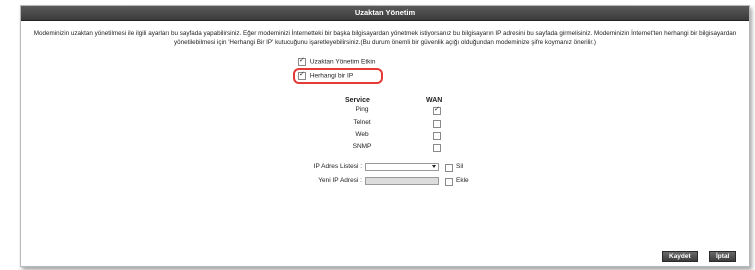 Image resolution: width=755 pixels, height=270 pixels. Describe the element at coordinates (449, 182) in the screenshot. I see `add-checkbox` at that location.